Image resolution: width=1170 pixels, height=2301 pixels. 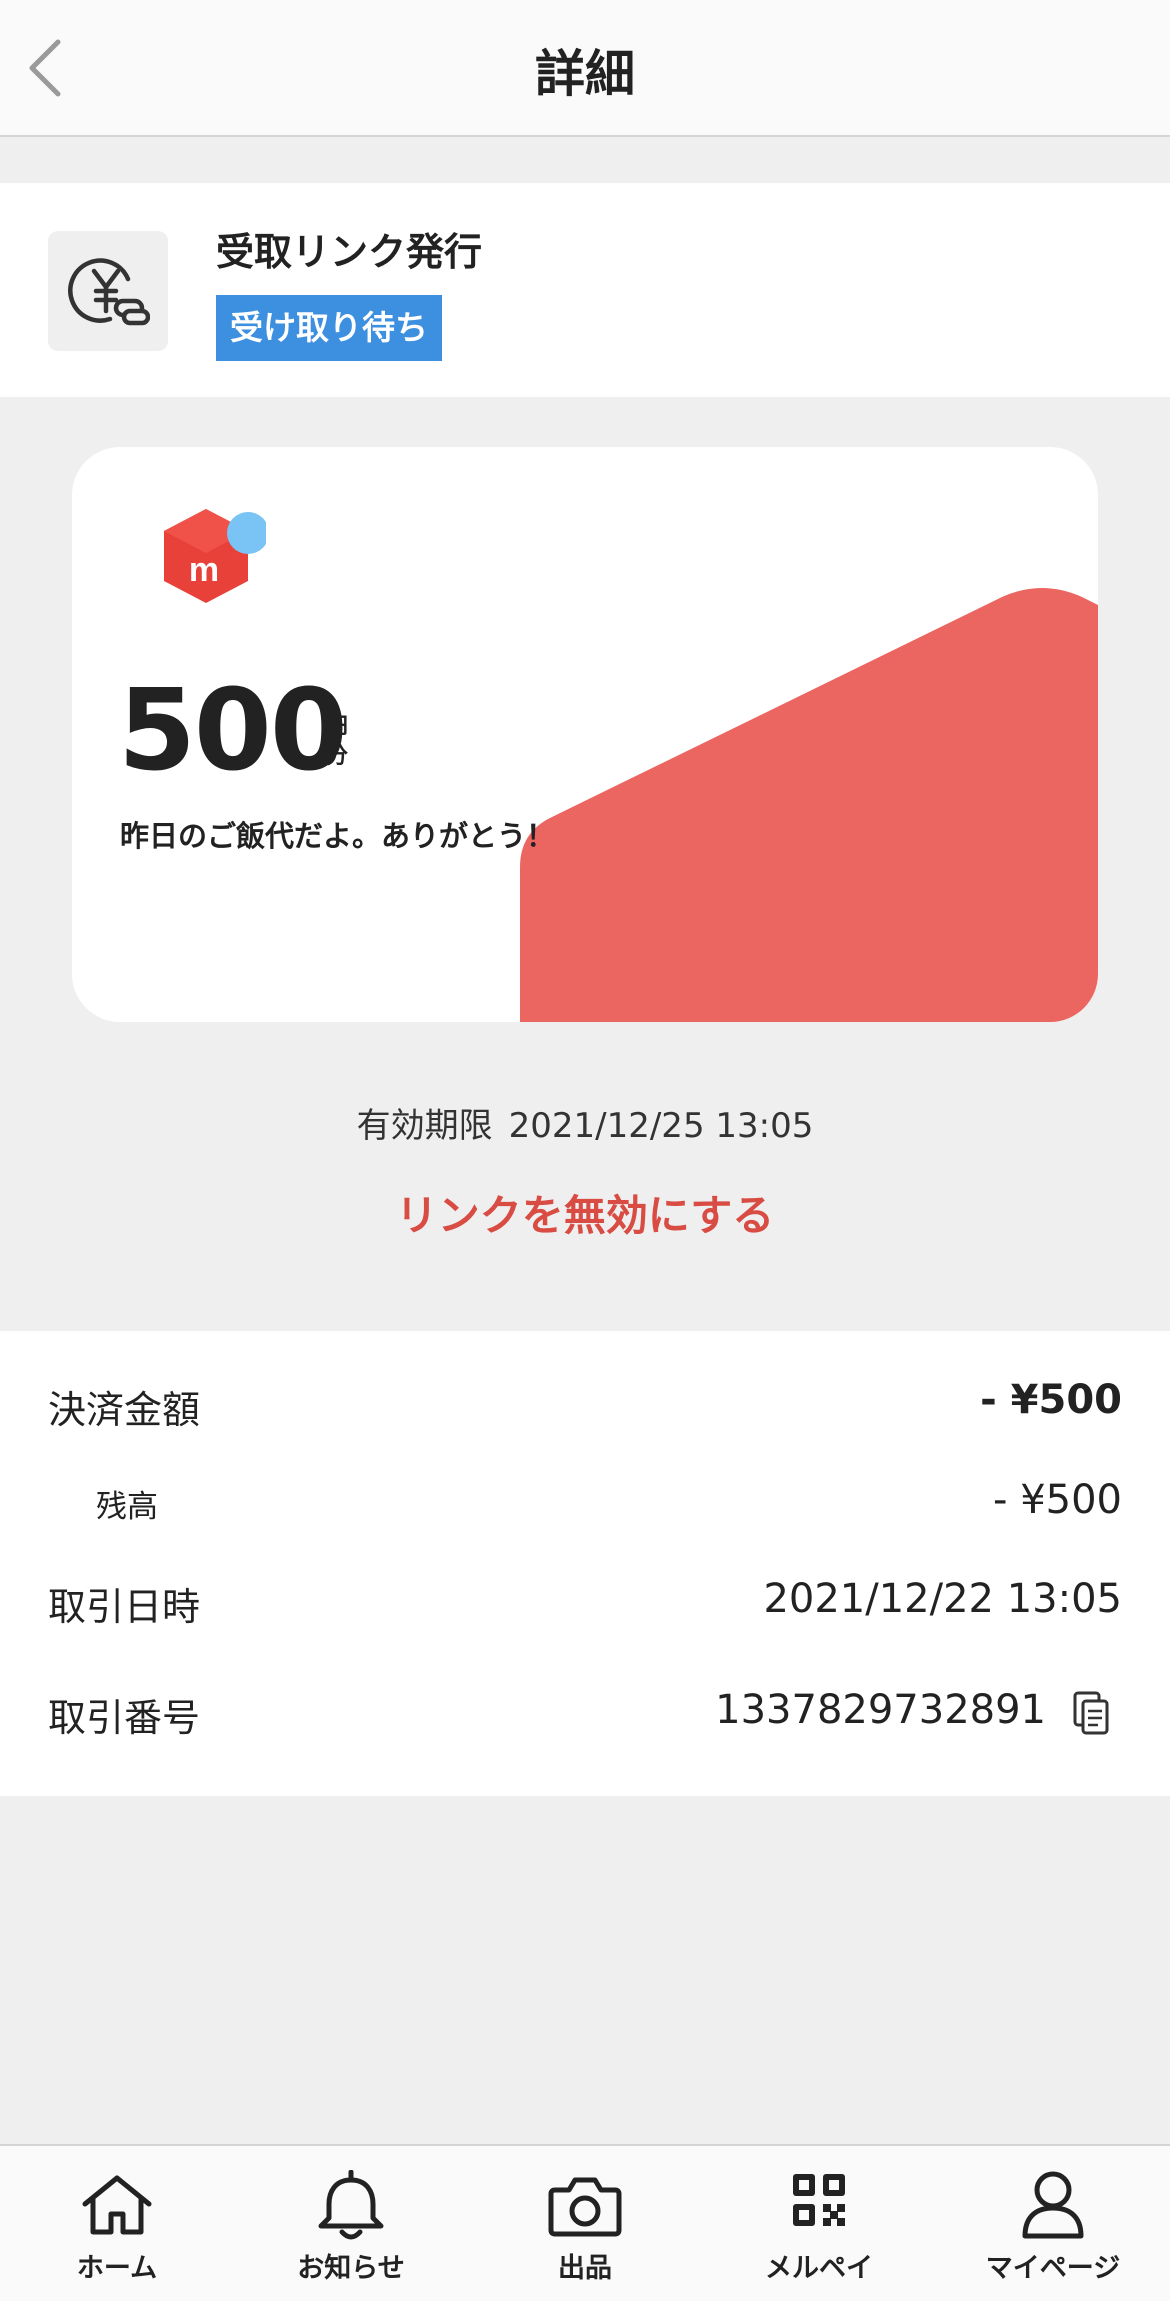 I want to click on balance-label: 残高, so click(x=127, y=1507).